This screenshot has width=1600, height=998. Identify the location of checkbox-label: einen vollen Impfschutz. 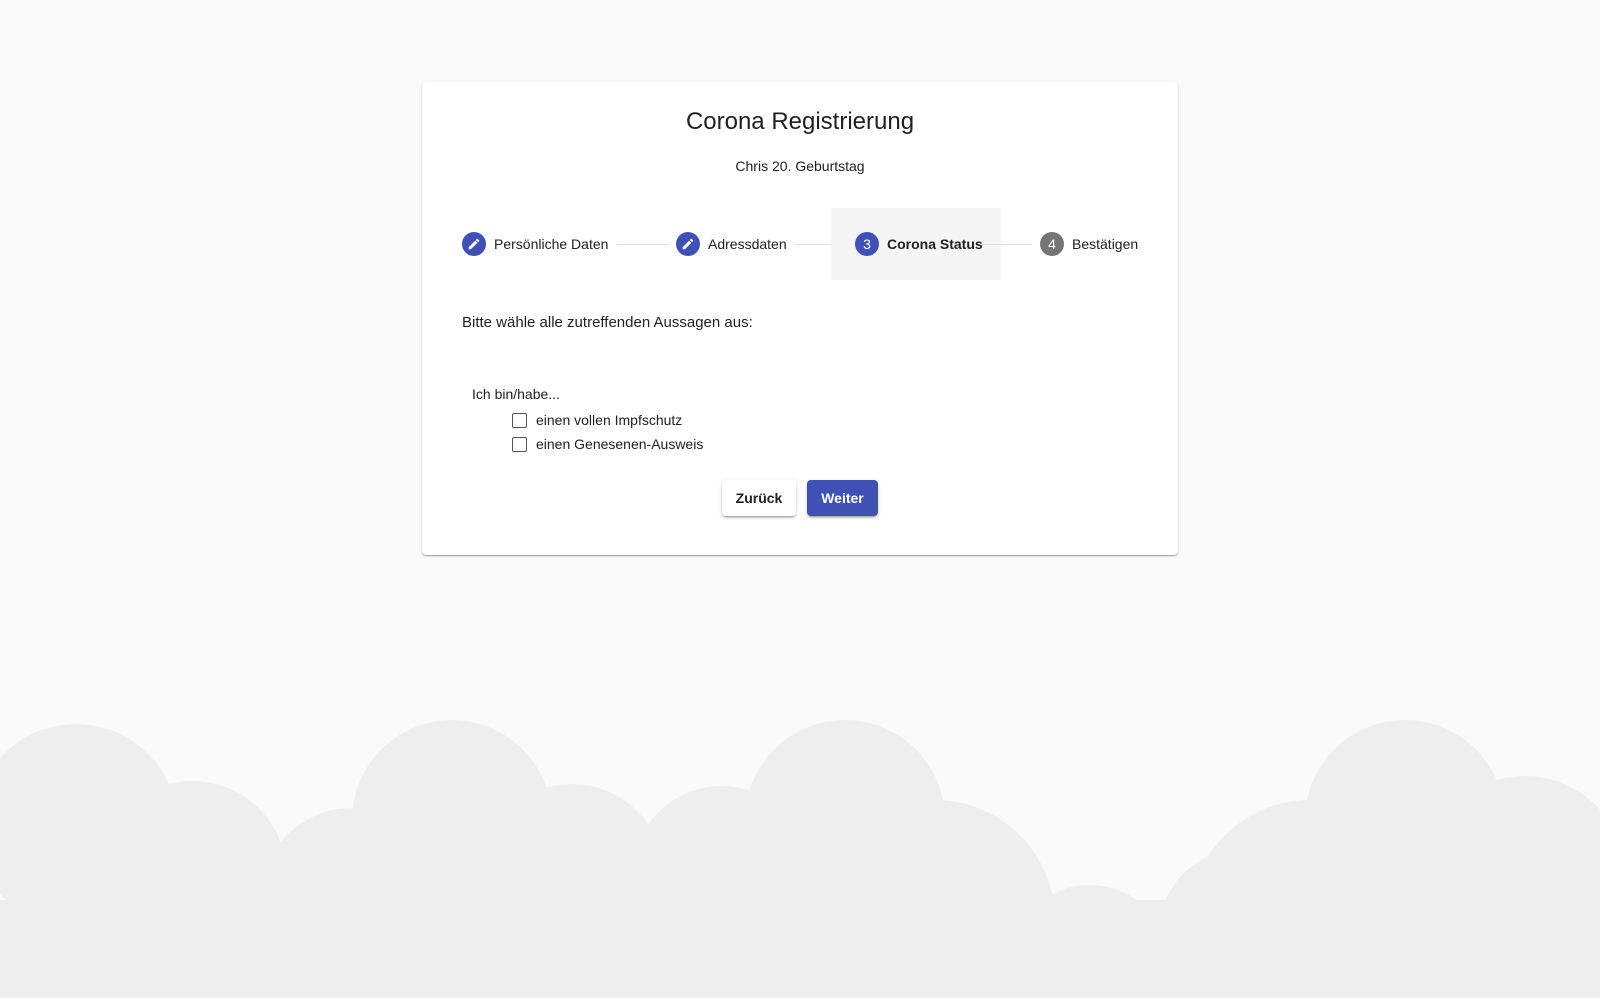
(609, 420).